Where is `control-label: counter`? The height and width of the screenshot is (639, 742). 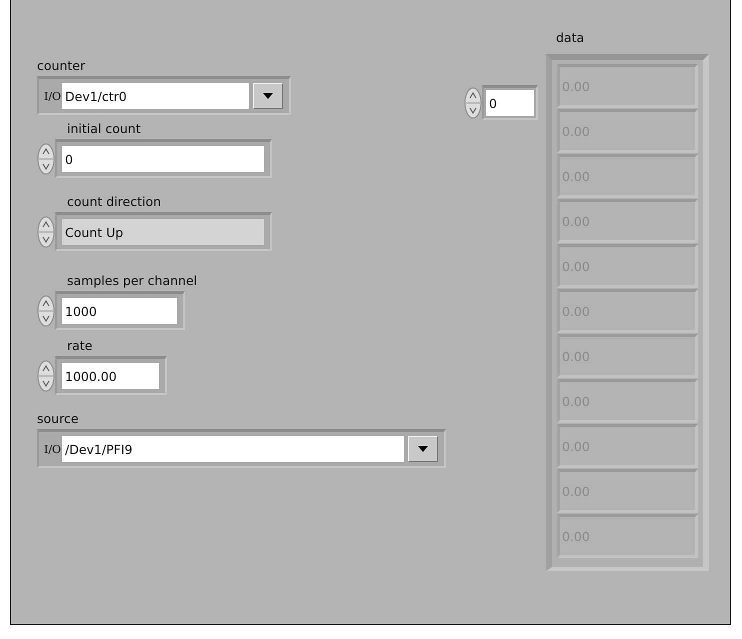
control-label: counter is located at coordinates (61, 65).